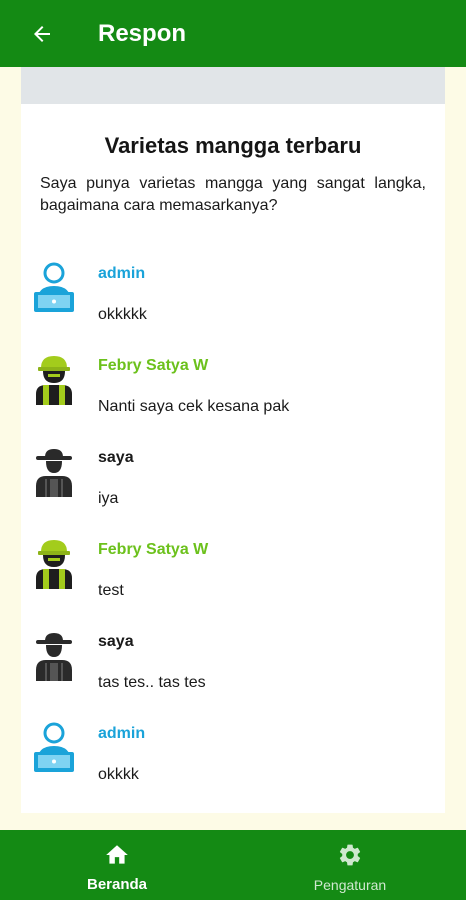  I want to click on arrow-left-icon, so click(42, 33).